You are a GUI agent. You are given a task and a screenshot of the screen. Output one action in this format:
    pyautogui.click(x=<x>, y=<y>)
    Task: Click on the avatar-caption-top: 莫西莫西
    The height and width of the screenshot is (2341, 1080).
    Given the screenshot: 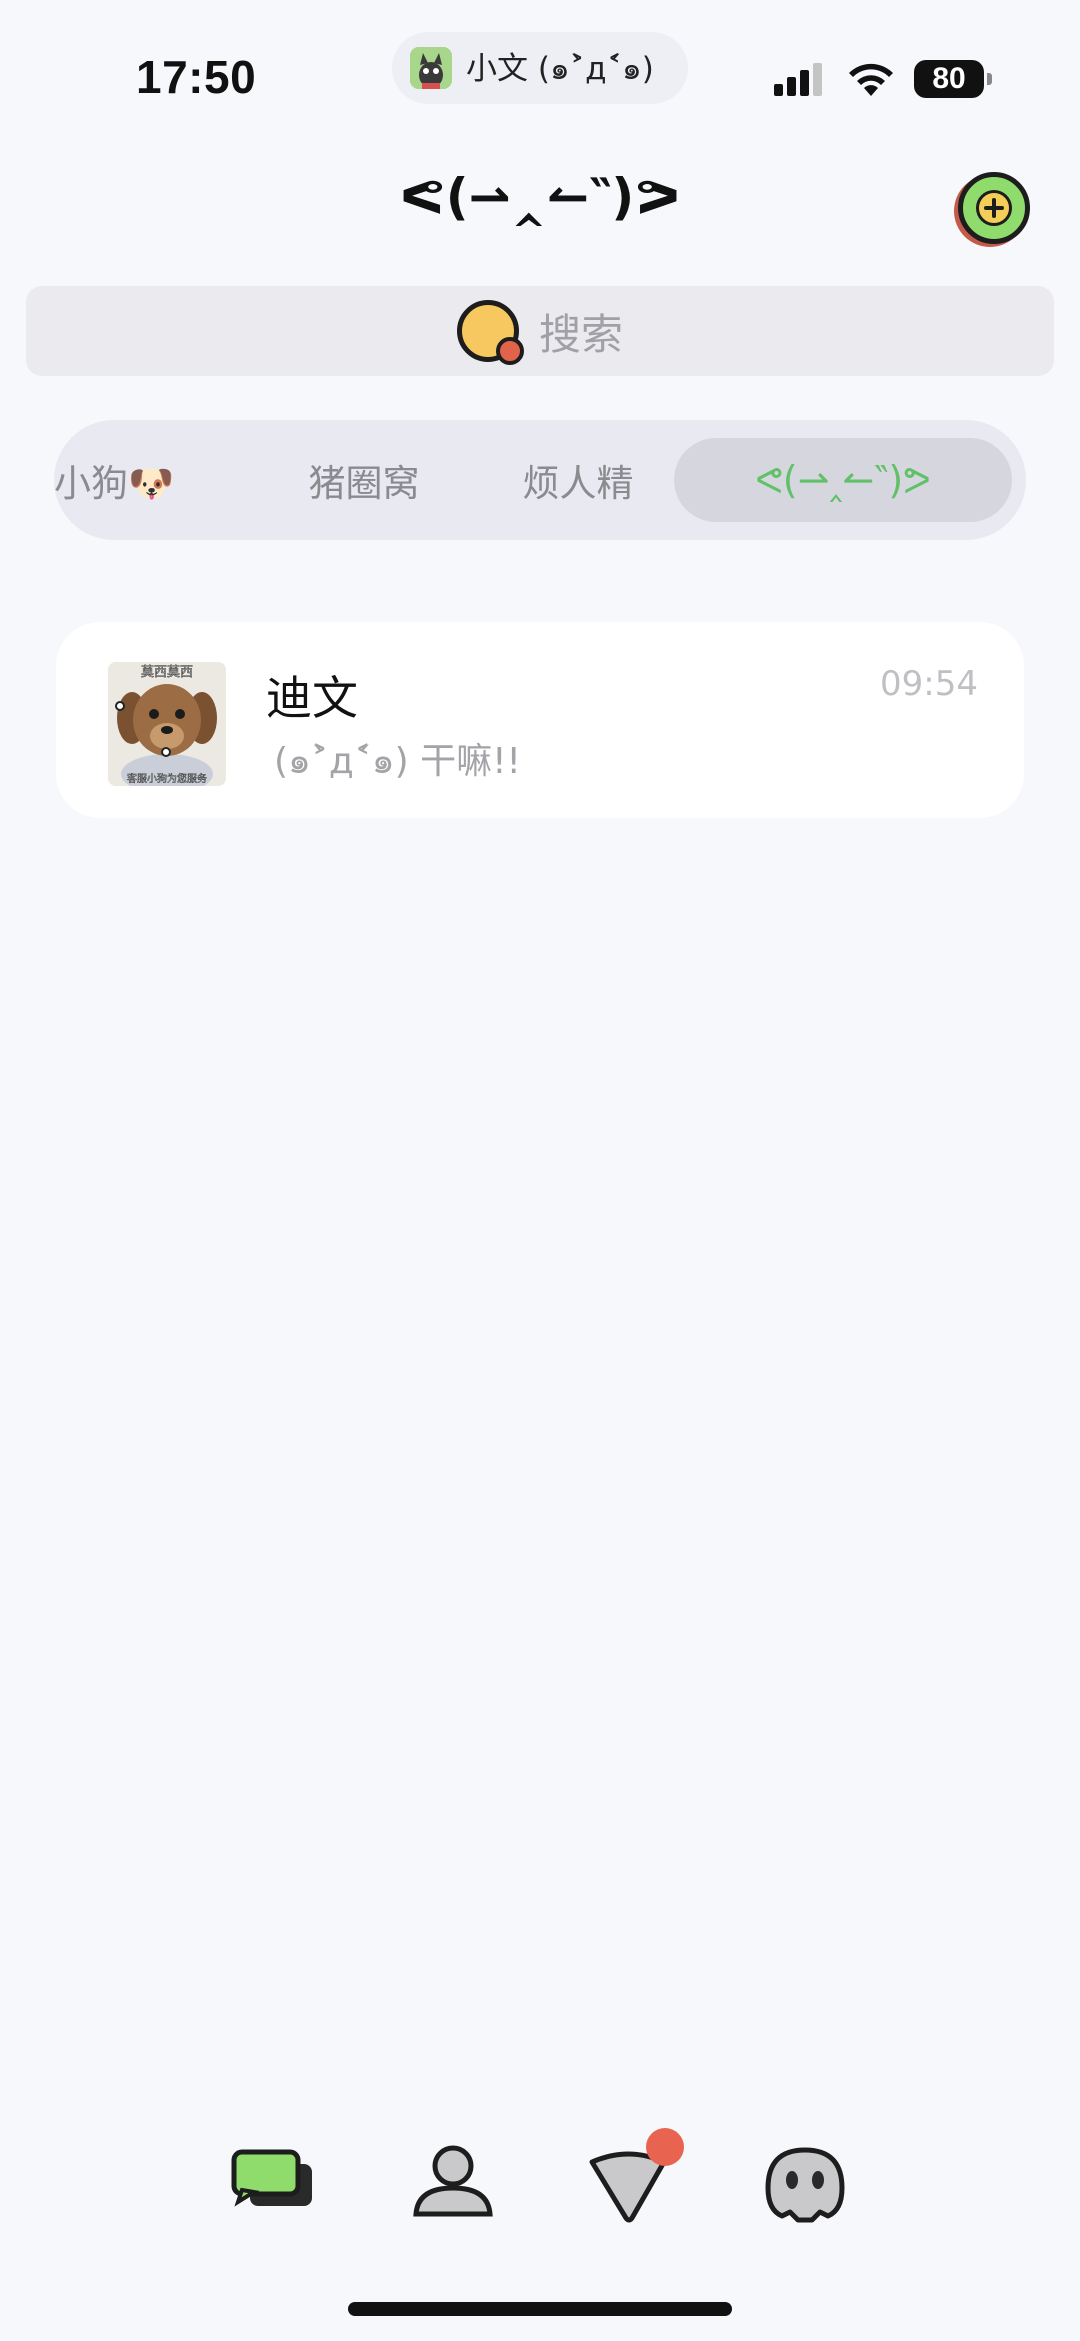 What is the action you would take?
    pyautogui.click(x=167, y=672)
    